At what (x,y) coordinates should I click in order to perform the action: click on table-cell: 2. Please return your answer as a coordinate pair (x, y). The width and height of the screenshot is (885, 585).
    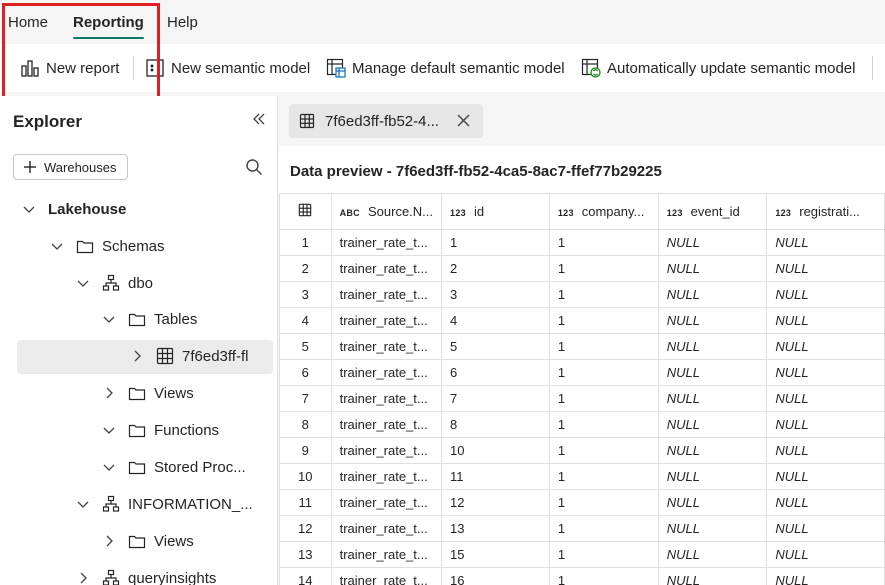
    Looking at the image, I should click on (495, 268).